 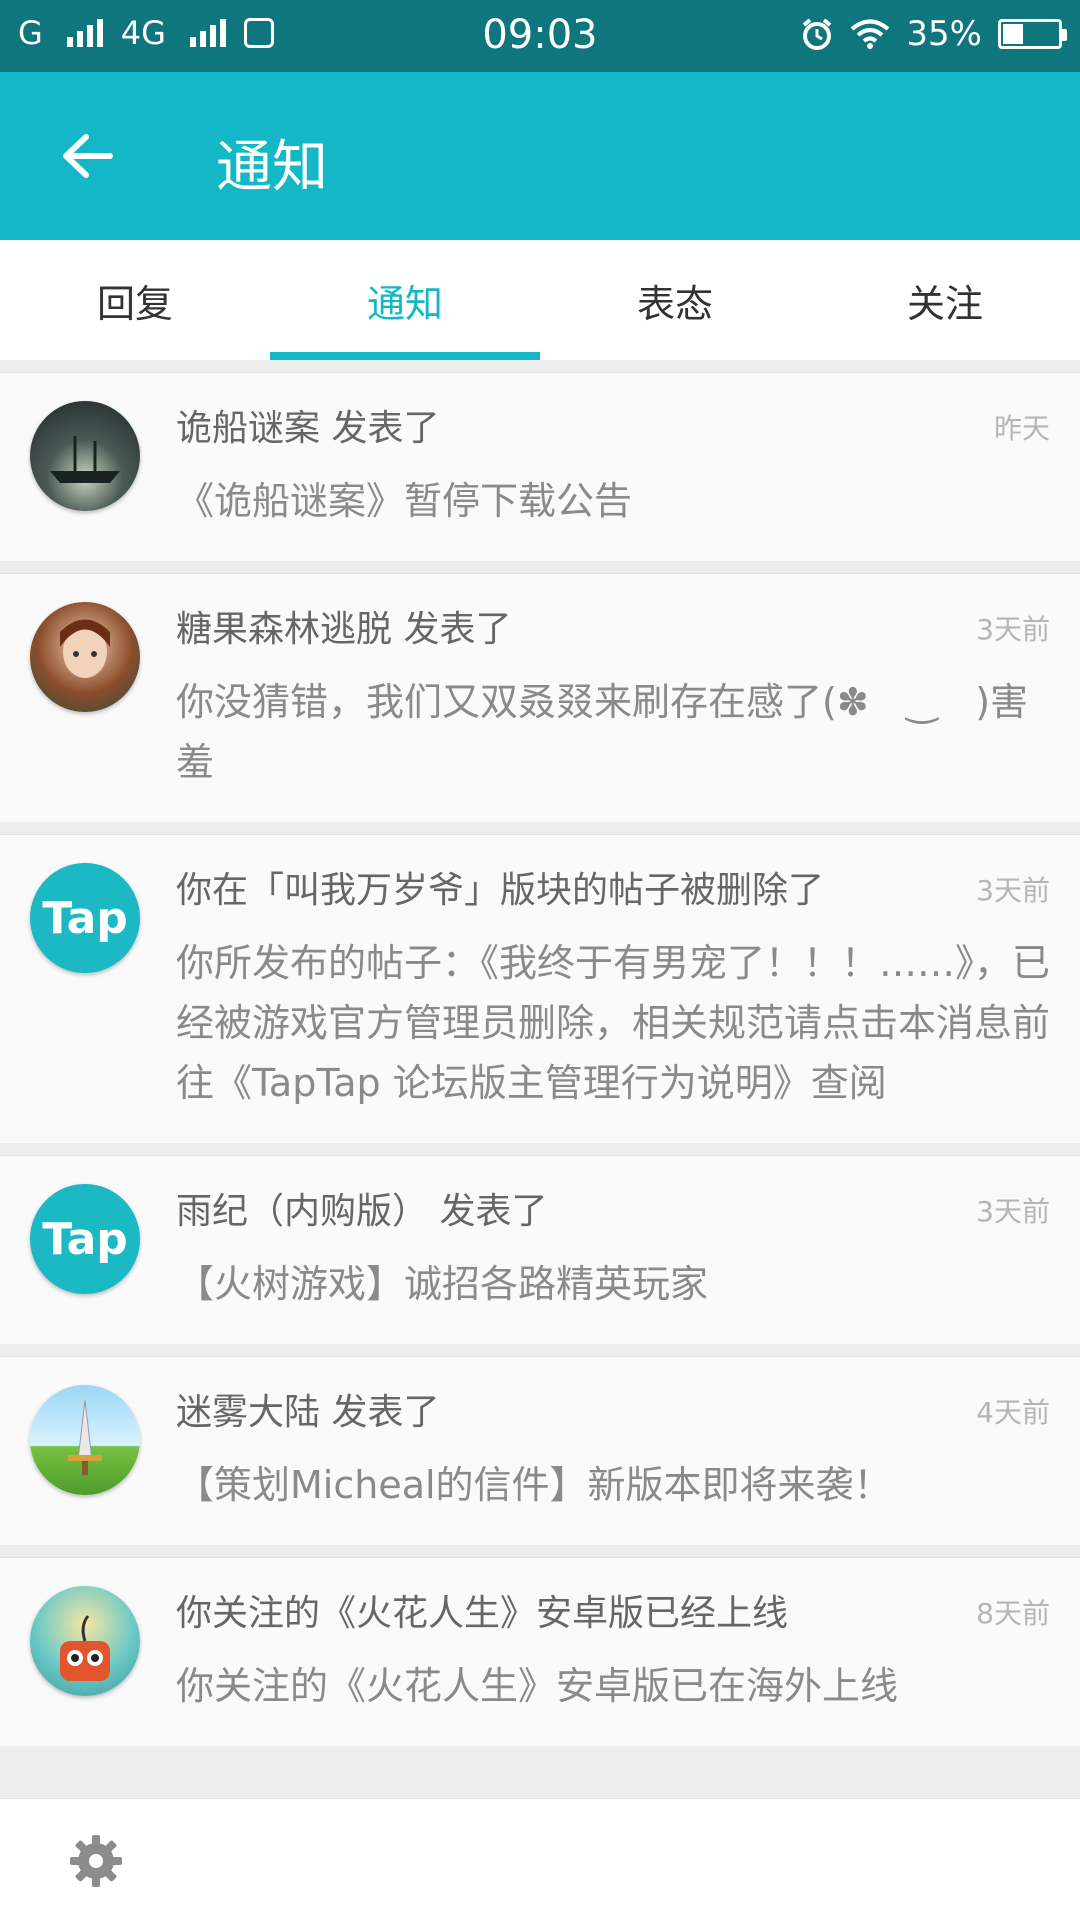 What do you see at coordinates (602, 732) in the screenshot?
I see `notification-body: 你没猜错，我们又双叒叕来刷存在感了(✽ ‿ )害羞` at bounding box center [602, 732].